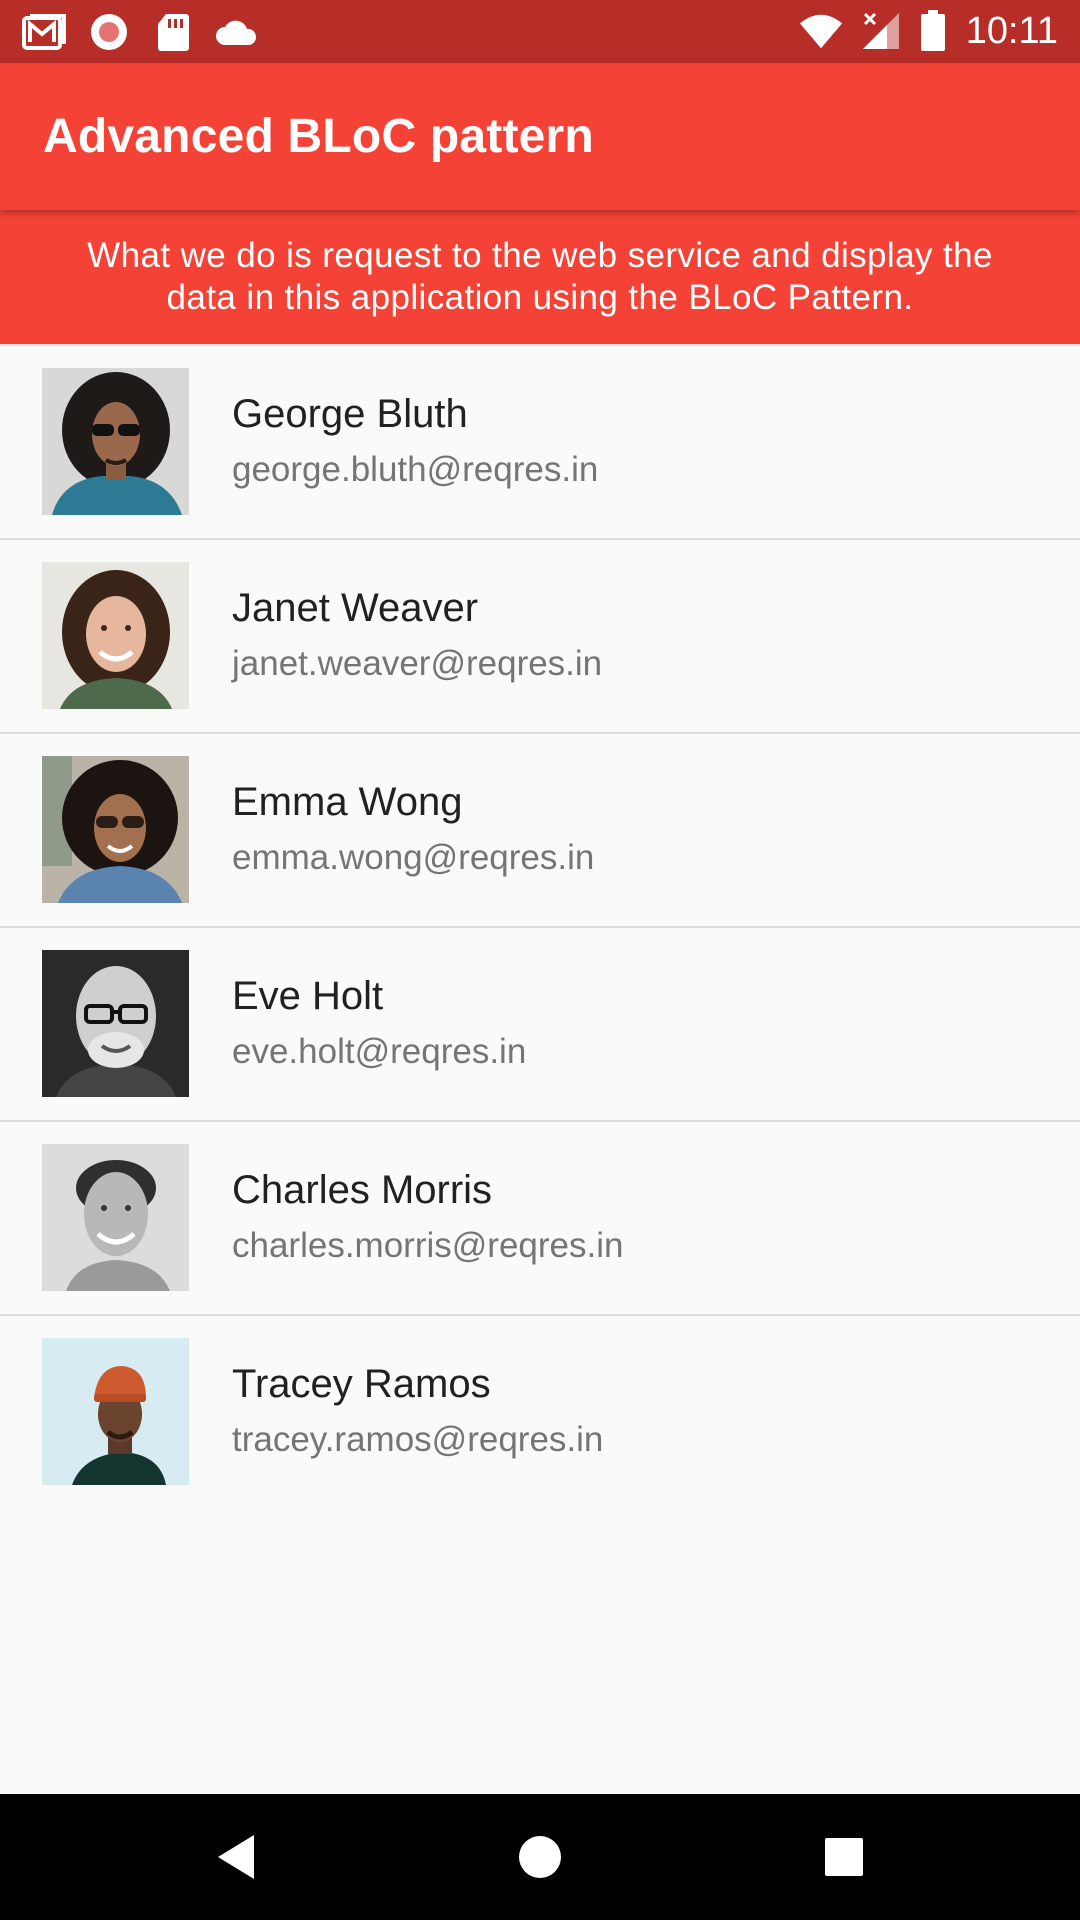 This screenshot has height=1920, width=1080. What do you see at coordinates (237, 32) in the screenshot?
I see `cloud-icon` at bounding box center [237, 32].